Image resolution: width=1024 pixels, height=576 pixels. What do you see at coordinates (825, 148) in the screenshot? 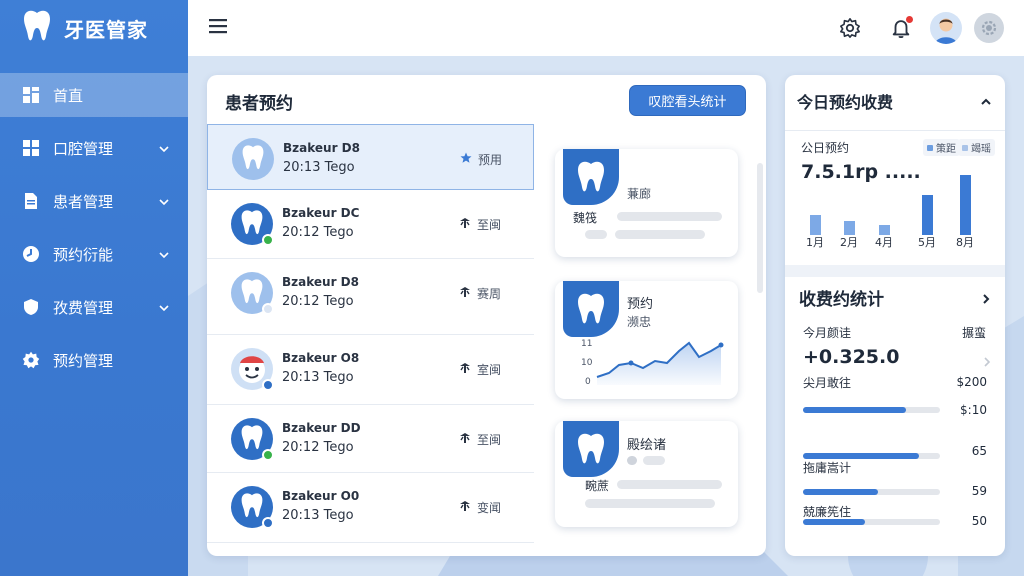
I see `today-label: 公日预约` at bounding box center [825, 148].